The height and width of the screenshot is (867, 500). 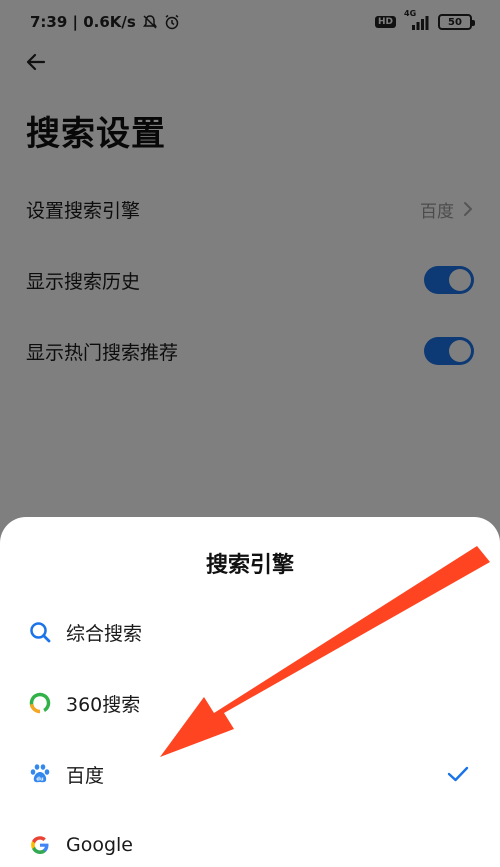 I want to click on option-composite-search: 综合搜索, so click(x=250, y=632).